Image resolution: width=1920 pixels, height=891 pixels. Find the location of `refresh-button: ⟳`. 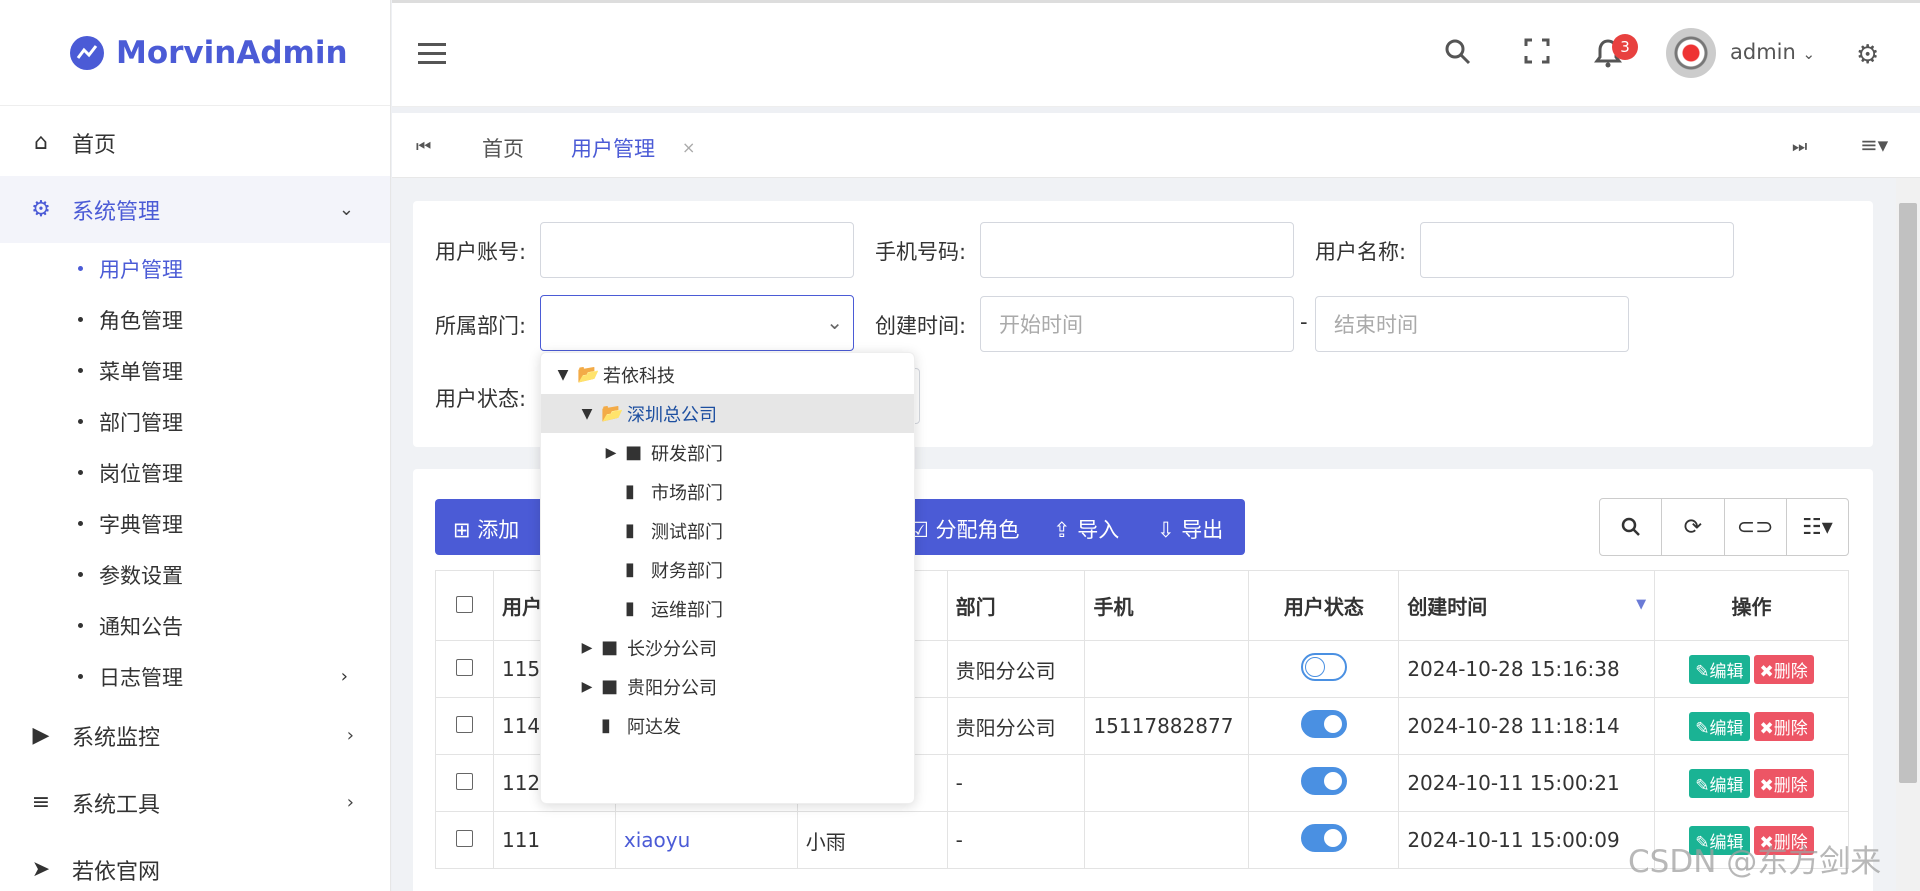

refresh-button: ⟳ is located at coordinates (1693, 527).